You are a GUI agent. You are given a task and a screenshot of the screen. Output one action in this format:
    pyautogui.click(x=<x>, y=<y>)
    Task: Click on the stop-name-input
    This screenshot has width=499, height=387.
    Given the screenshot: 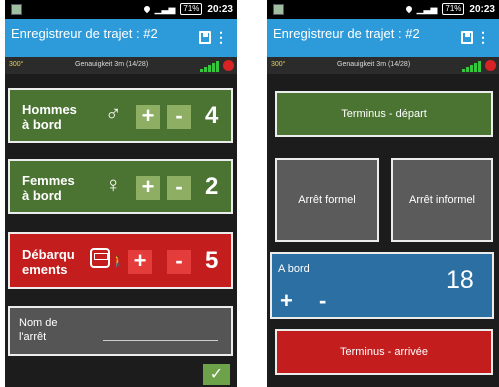 What is the action you would take?
    pyautogui.click(x=160, y=340)
    